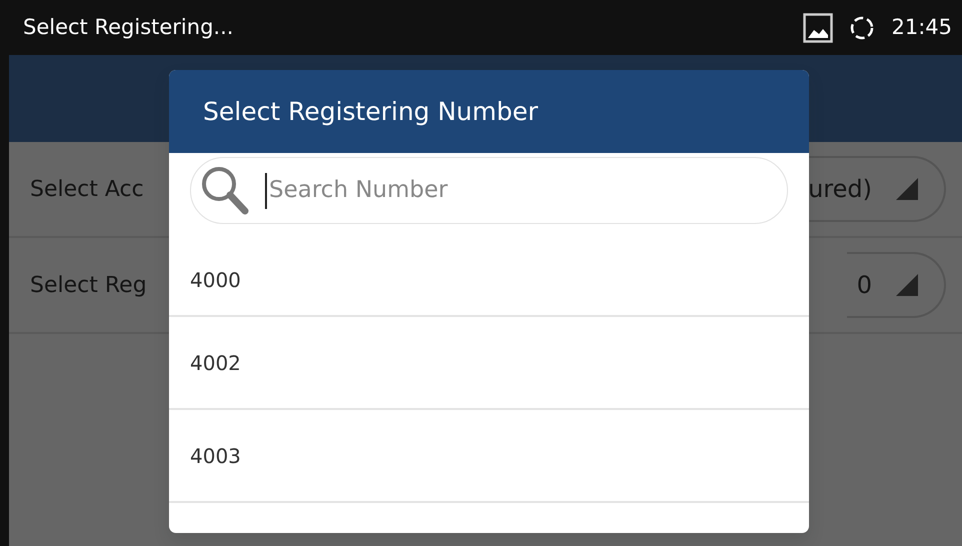  What do you see at coordinates (489, 270) in the screenshot?
I see `number-item: 4000` at bounding box center [489, 270].